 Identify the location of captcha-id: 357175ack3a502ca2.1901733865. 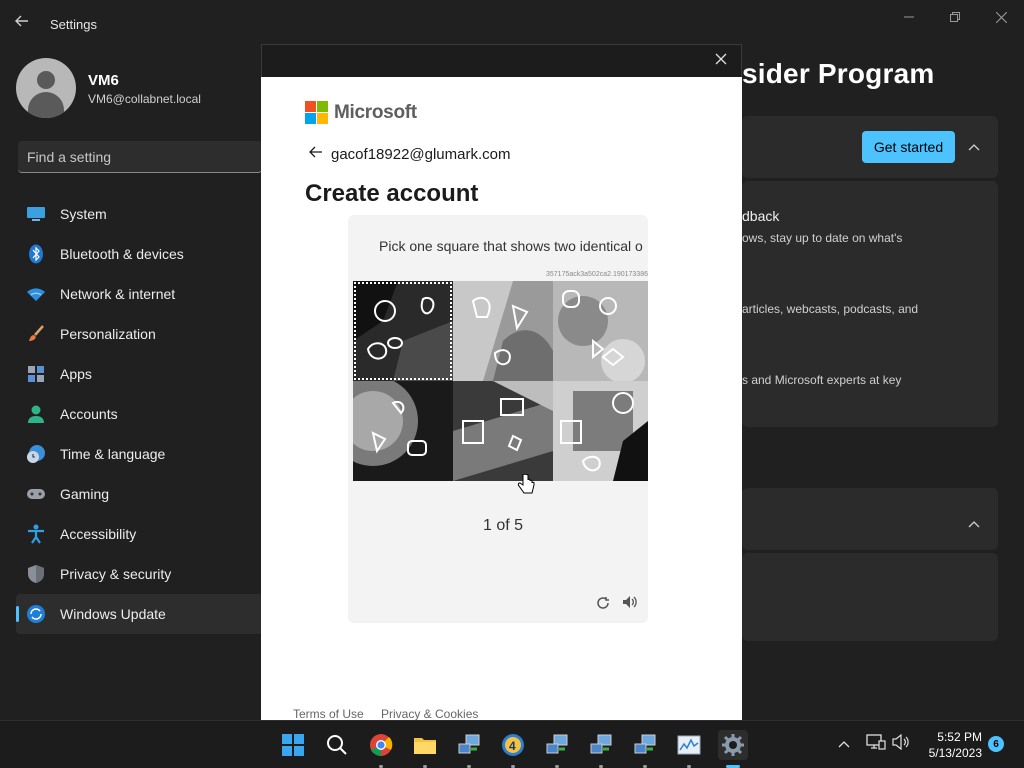
(597, 274).